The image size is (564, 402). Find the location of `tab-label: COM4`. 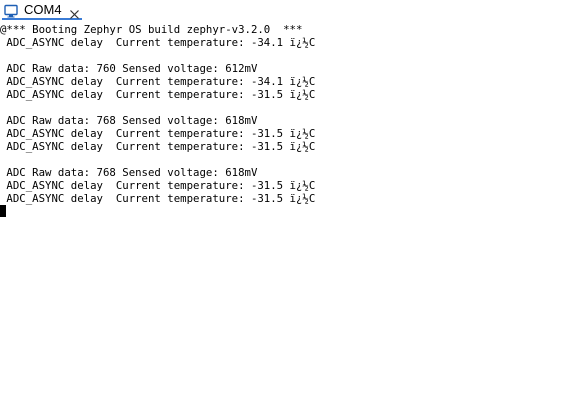

tab-label: COM4 is located at coordinates (43, 9).